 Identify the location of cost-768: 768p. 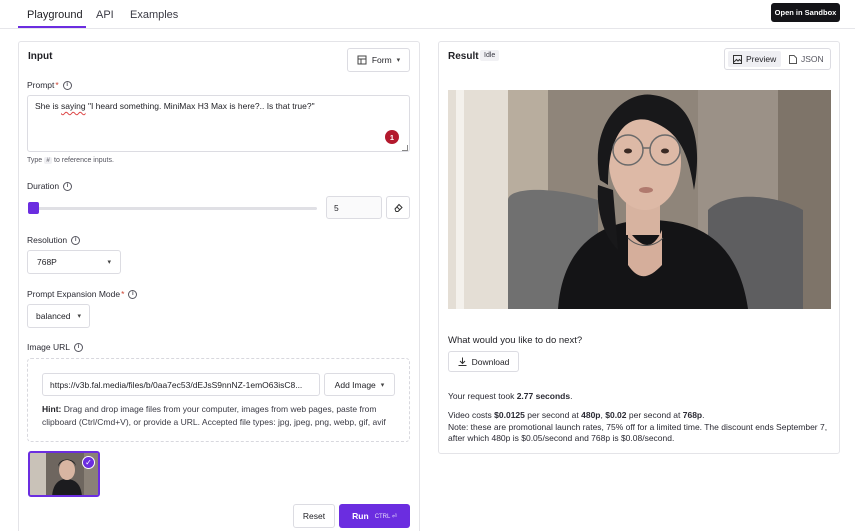
(692, 415).